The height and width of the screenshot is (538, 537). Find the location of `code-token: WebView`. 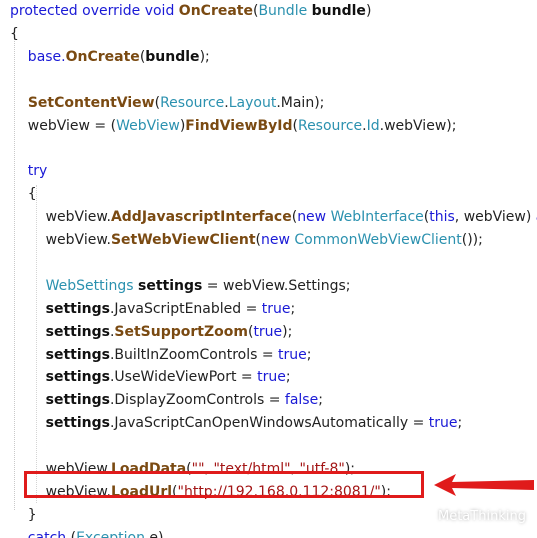

code-token: WebView is located at coordinates (148, 125).